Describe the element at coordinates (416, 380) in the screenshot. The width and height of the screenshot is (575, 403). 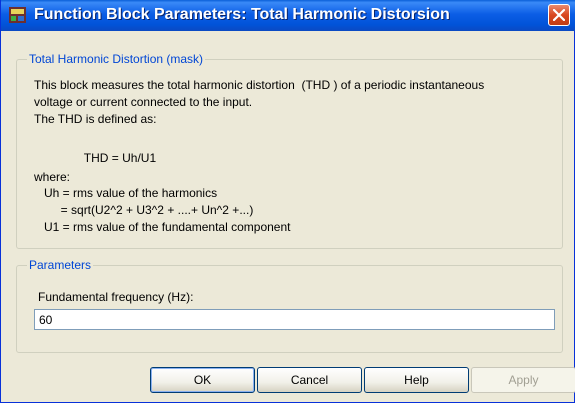
I see `help-button: Help` at that location.